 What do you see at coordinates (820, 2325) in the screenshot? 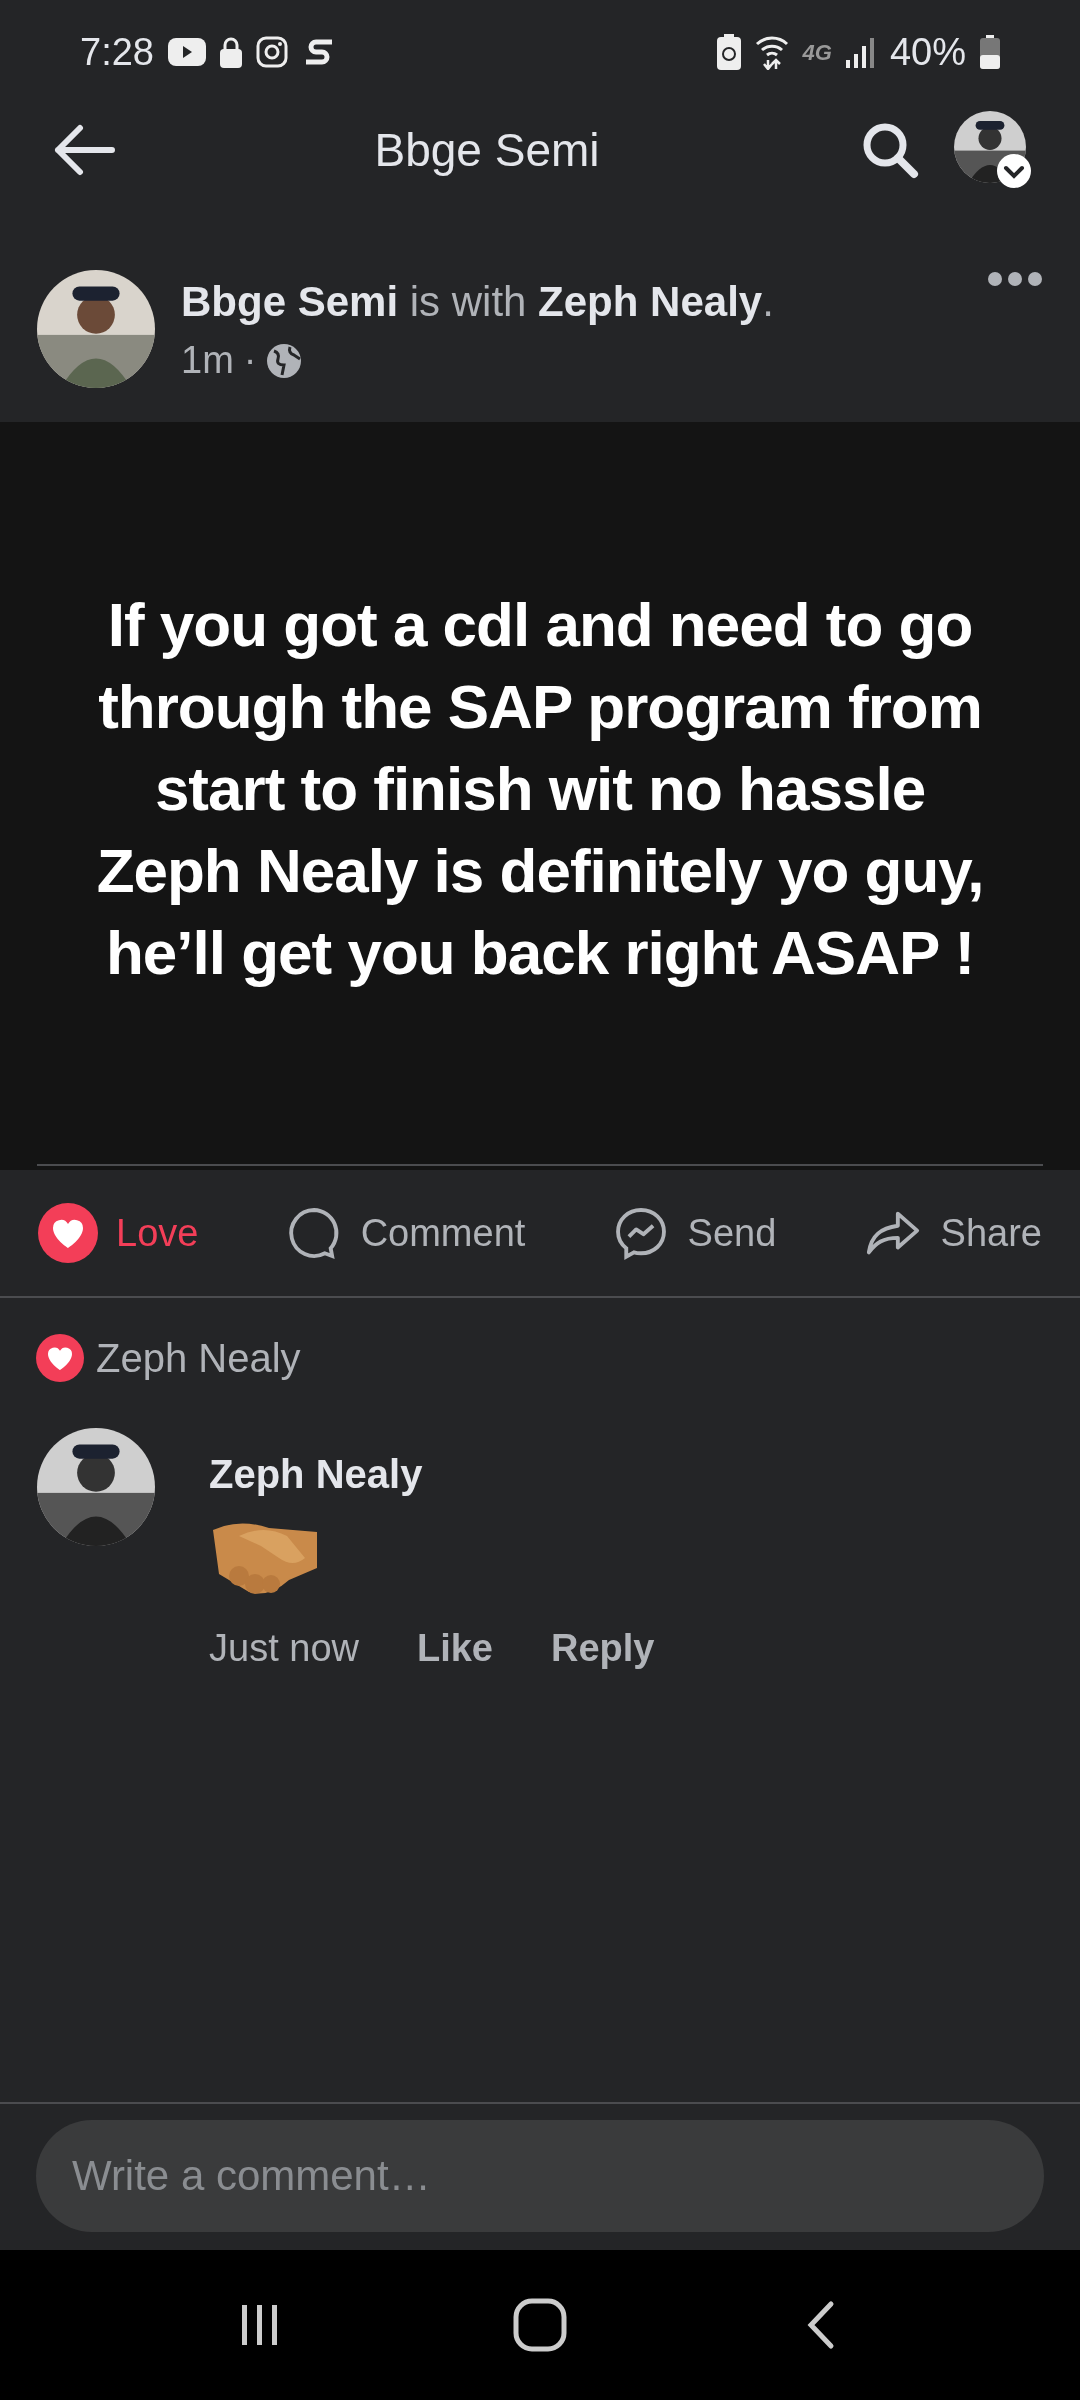
I see `chevron-left-icon` at bounding box center [820, 2325].